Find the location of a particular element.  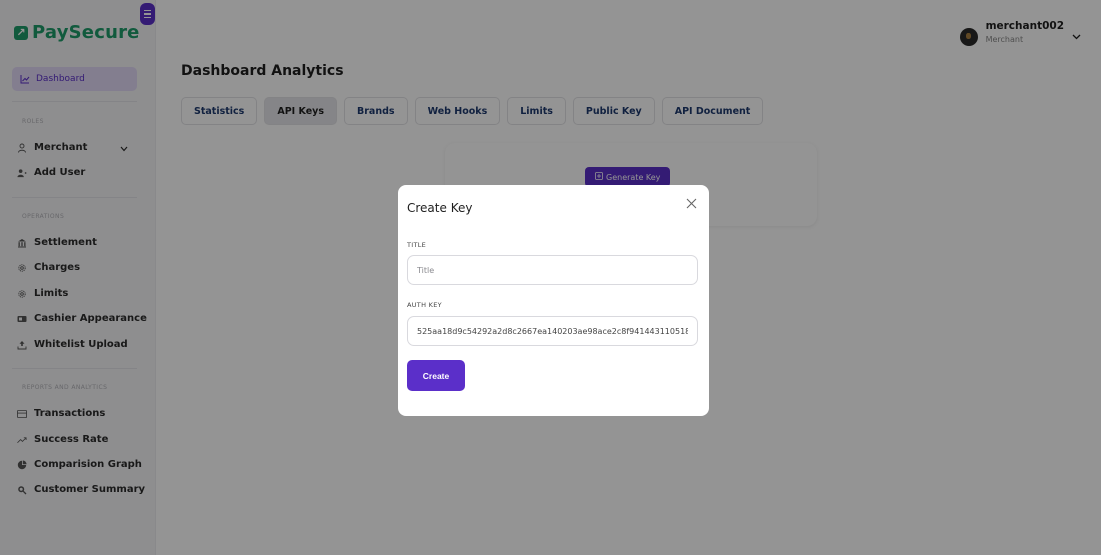

auth-key-field-label: AUTH KEY is located at coordinates (424, 305).